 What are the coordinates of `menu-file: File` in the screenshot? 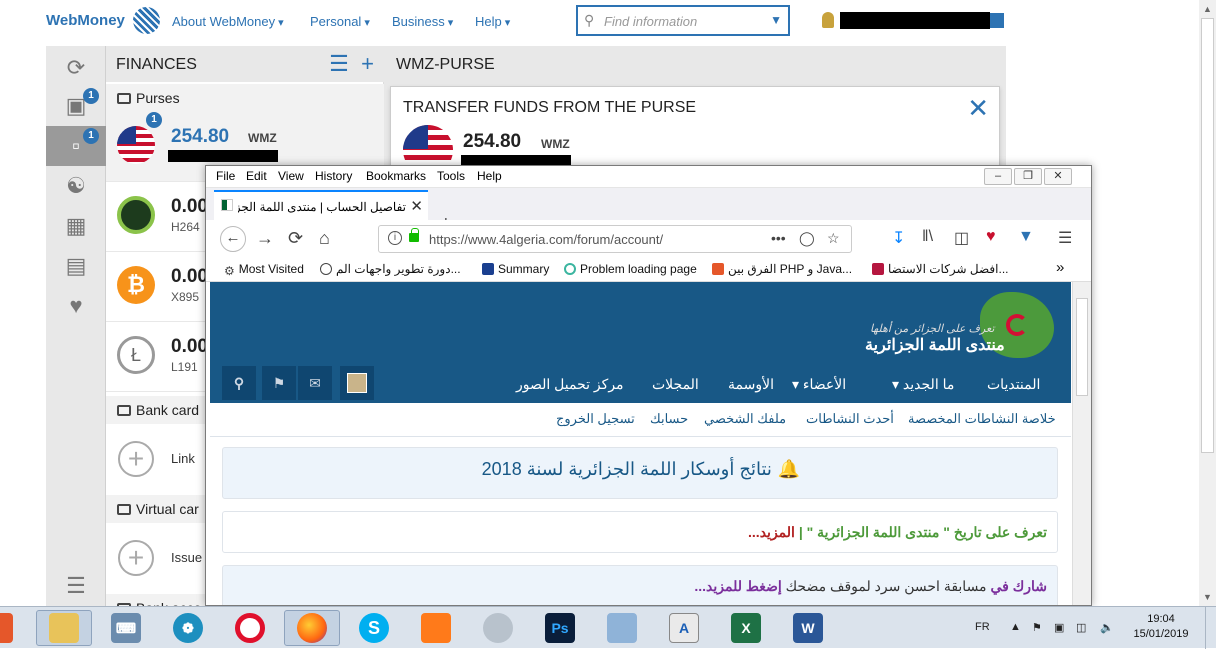 It's located at (225, 176).